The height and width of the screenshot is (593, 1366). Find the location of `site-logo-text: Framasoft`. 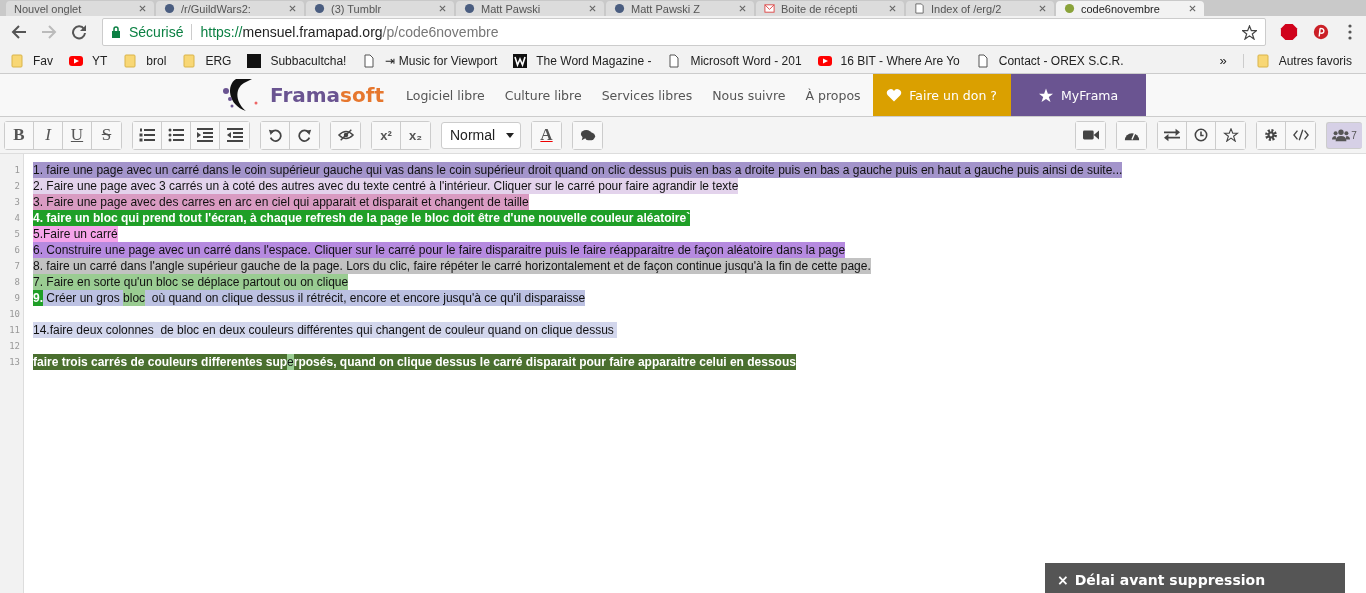

site-logo-text: Framasoft is located at coordinates (327, 95).